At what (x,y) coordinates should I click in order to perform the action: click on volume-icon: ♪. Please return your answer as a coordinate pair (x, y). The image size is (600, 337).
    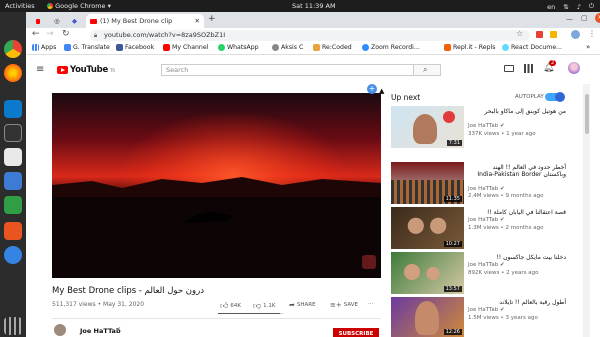
    Looking at the image, I should click on (579, 7).